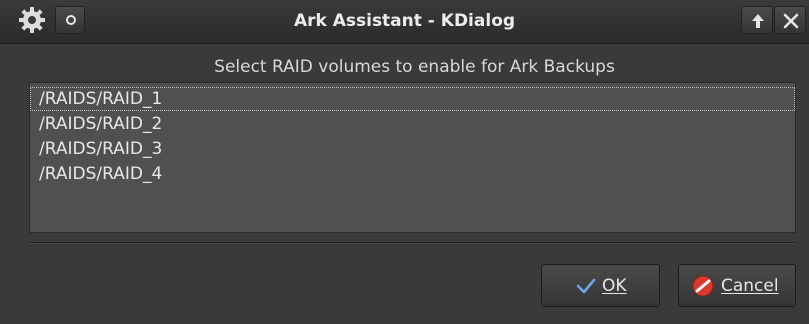 This screenshot has height=324, width=809. What do you see at coordinates (750, 286) in the screenshot?
I see `cancel-label: Cancel` at bounding box center [750, 286].